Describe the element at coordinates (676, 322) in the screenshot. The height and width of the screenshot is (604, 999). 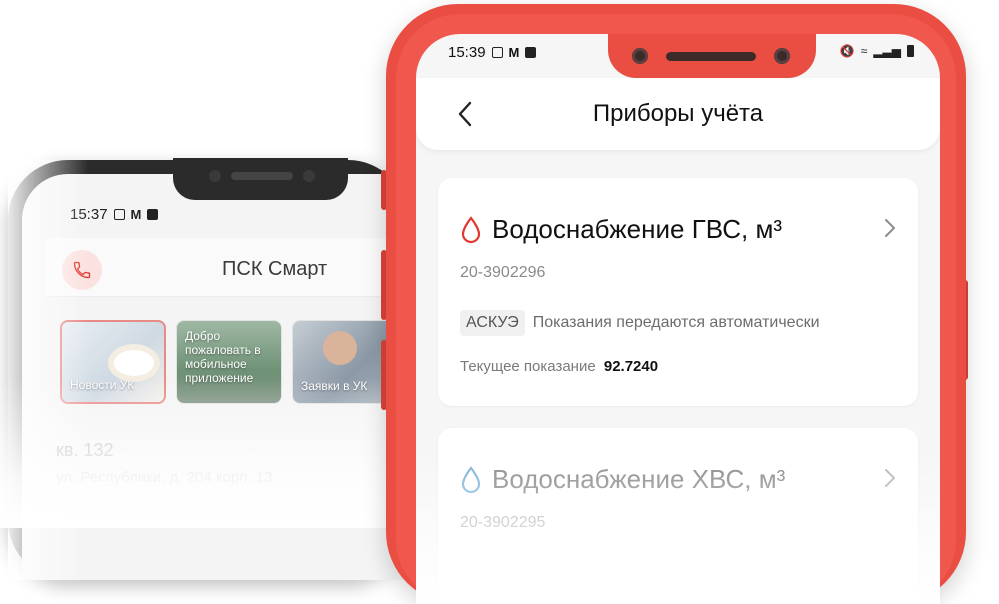
I see `auto-transfer-note: Показания передаются автоматически` at that location.